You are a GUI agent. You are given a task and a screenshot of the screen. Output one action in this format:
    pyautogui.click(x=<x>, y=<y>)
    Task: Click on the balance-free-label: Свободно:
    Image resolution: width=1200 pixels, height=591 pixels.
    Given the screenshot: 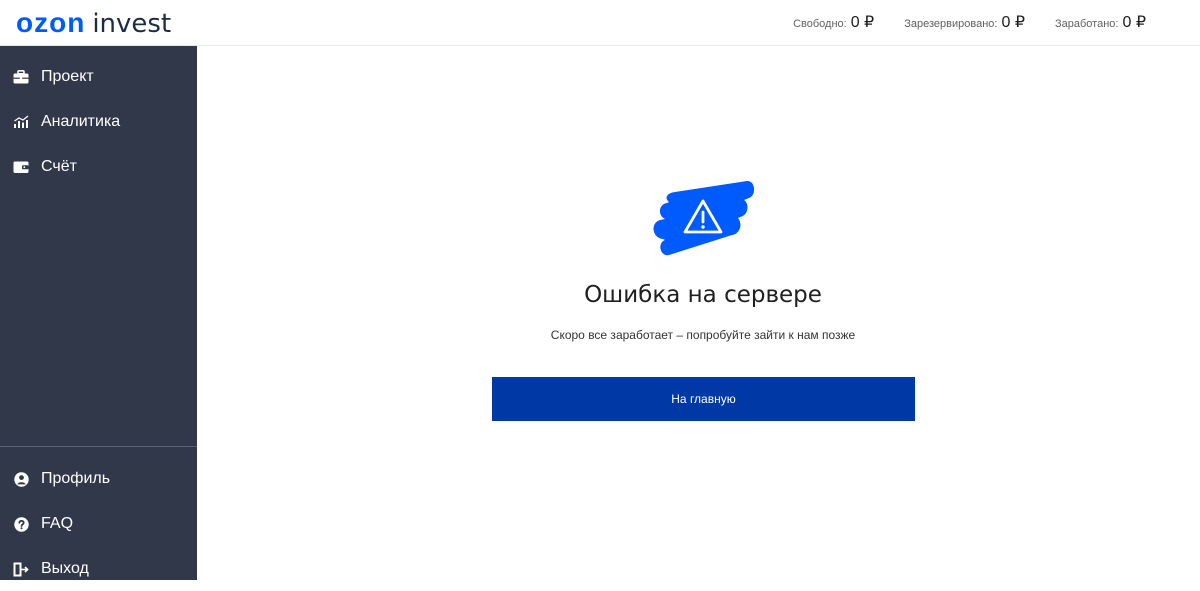 What is the action you would take?
    pyautogui.click(x=820, y=24)
    